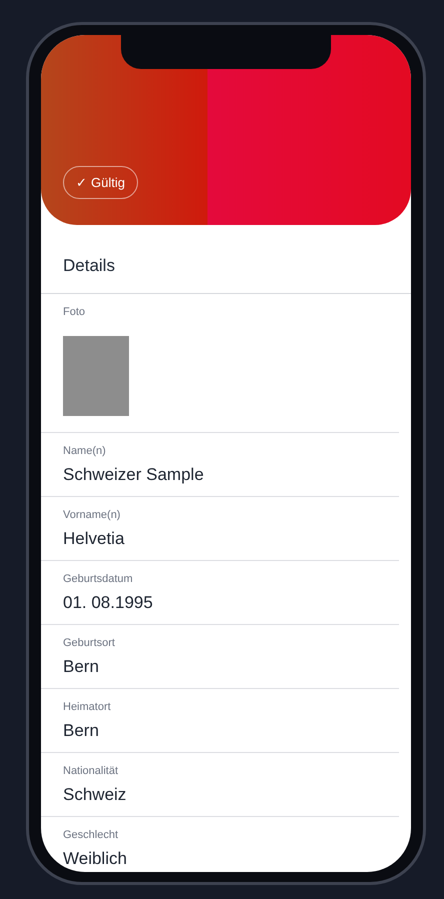 The image size is (444, 899). What do you see at coordinates (74, 312) in the screenshot?
I see `field-label: Foto` at bounding box center [74, 312].